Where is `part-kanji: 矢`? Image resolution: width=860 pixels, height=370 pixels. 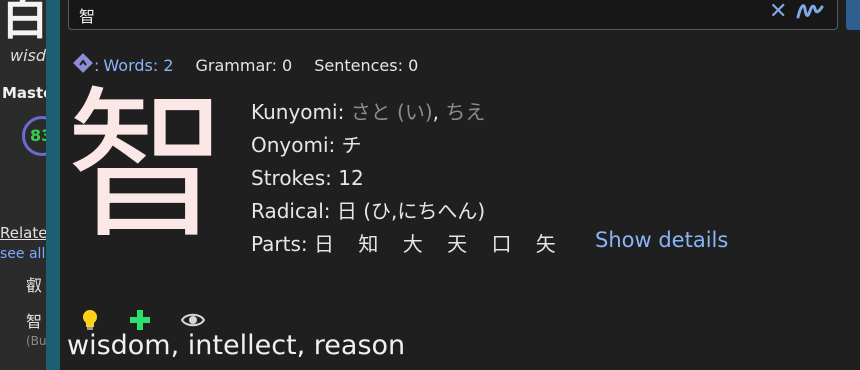
part-kanji: 矢 is located at coordinates (546, 244).